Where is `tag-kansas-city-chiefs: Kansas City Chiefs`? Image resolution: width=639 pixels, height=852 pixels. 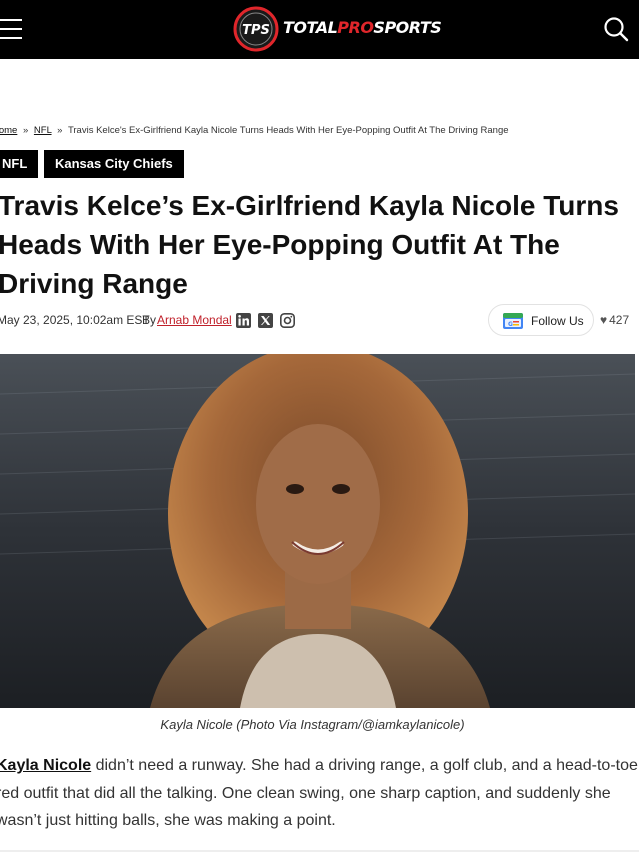 tag-kansas-city-chiefs: Kansas City Chiefs is located at coordinates (114, 164).